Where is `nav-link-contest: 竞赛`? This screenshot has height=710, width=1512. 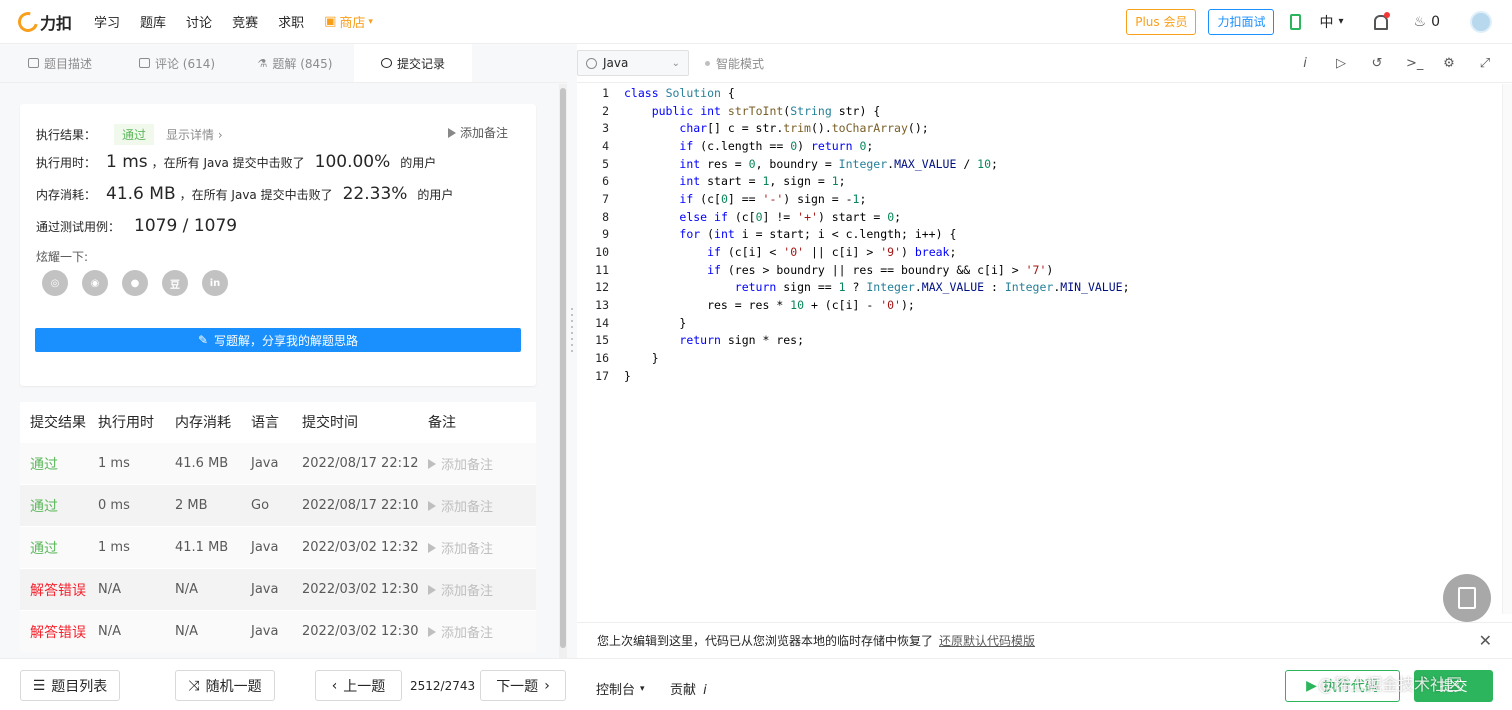 nav-link-contest: 竞赛 is located at coordinates (245, 21).